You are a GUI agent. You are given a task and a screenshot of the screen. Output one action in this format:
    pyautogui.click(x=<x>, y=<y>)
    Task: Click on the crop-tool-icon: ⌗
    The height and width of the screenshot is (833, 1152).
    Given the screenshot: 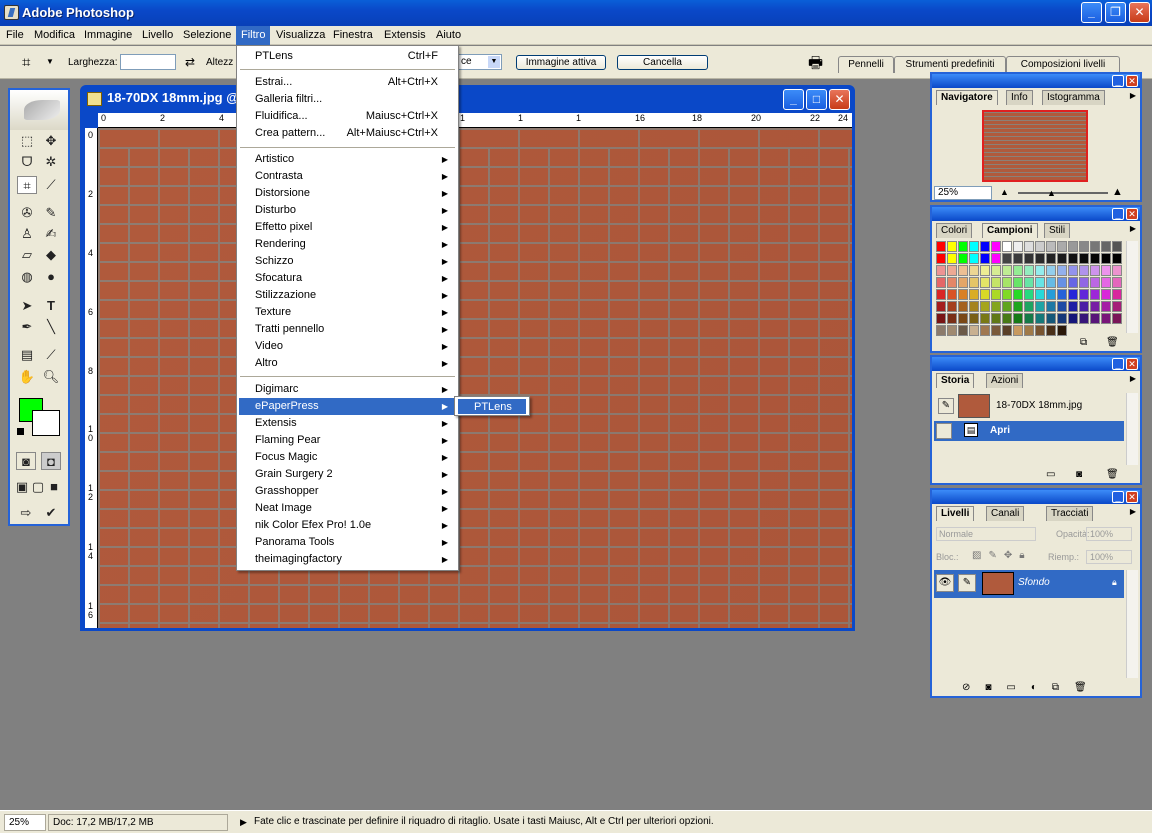 What is the action you would take?
    pyautogui.click(x=27, y=185)
    